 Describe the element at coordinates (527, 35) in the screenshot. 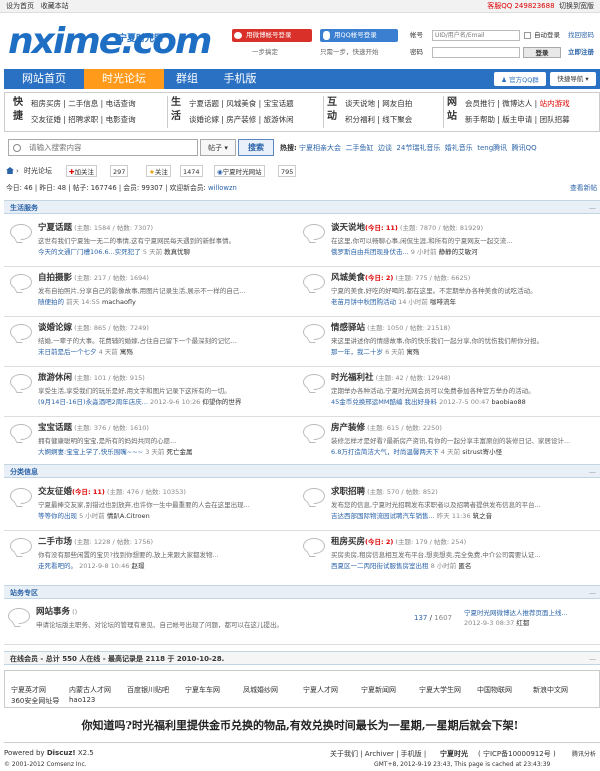

I see `auto-login-checkbox` at that location.